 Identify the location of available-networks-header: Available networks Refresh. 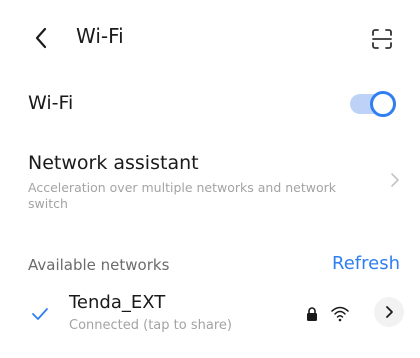
(210, 266).